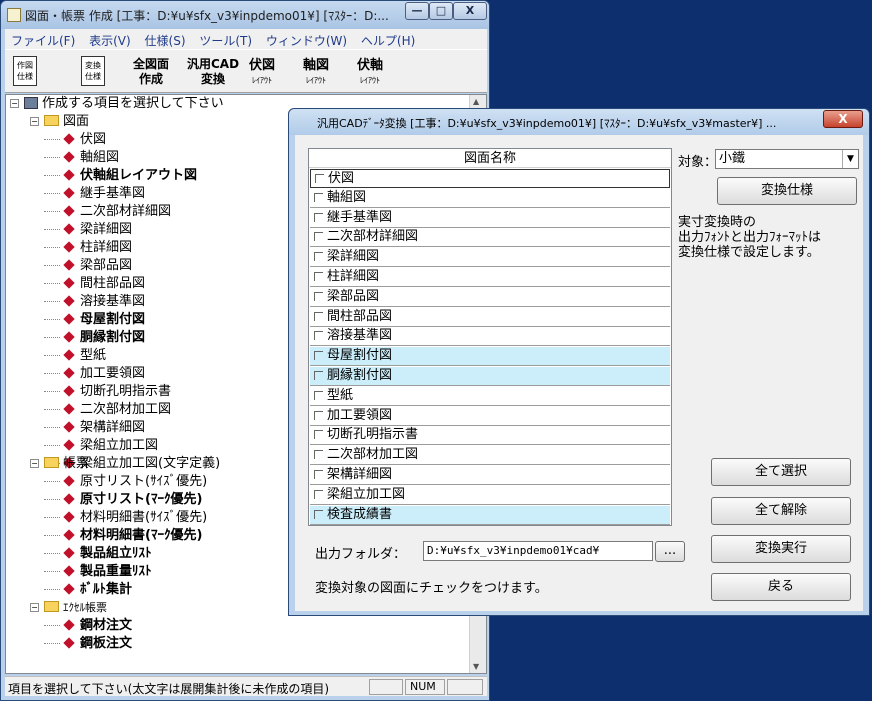 Image resolution: width=872 pixels, height=701 pixels. Describe the element at coordinates (226, 39) in the screenshot. I see `menu-tools: ツール(T)` at that location.